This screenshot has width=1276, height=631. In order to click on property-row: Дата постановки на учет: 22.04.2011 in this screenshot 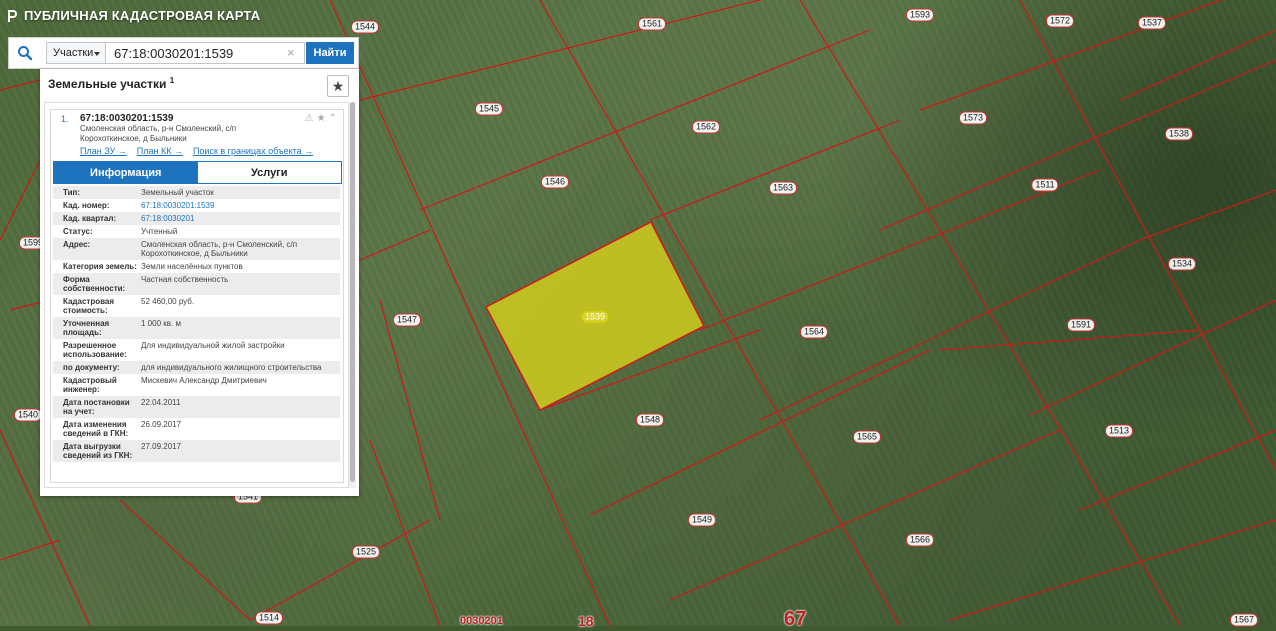, I will do `click(196, 407)`.